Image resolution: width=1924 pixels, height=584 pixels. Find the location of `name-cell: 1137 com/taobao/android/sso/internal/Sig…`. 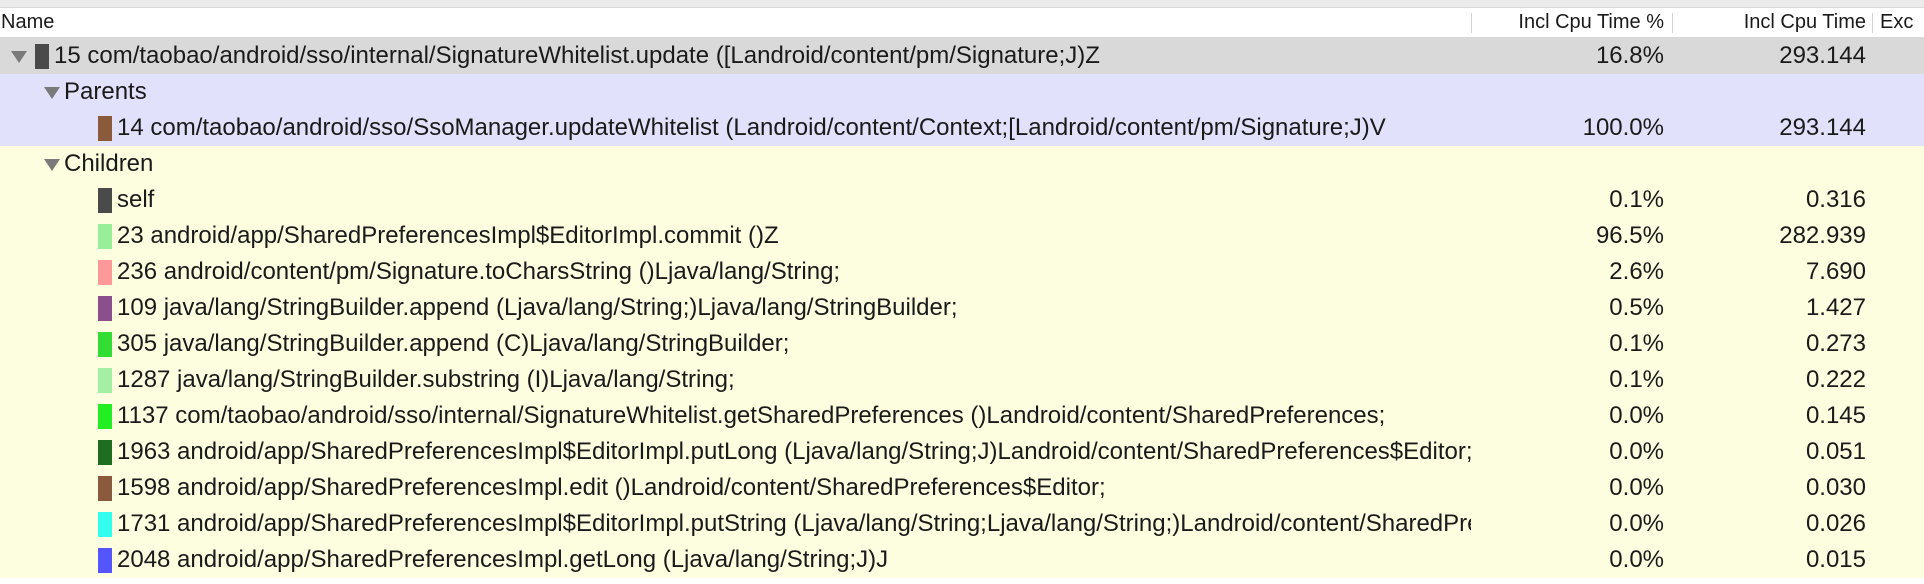

name-cell: 1137 com/taobao/android/sso/internal/Sig… is located at coordinates (735, 416).